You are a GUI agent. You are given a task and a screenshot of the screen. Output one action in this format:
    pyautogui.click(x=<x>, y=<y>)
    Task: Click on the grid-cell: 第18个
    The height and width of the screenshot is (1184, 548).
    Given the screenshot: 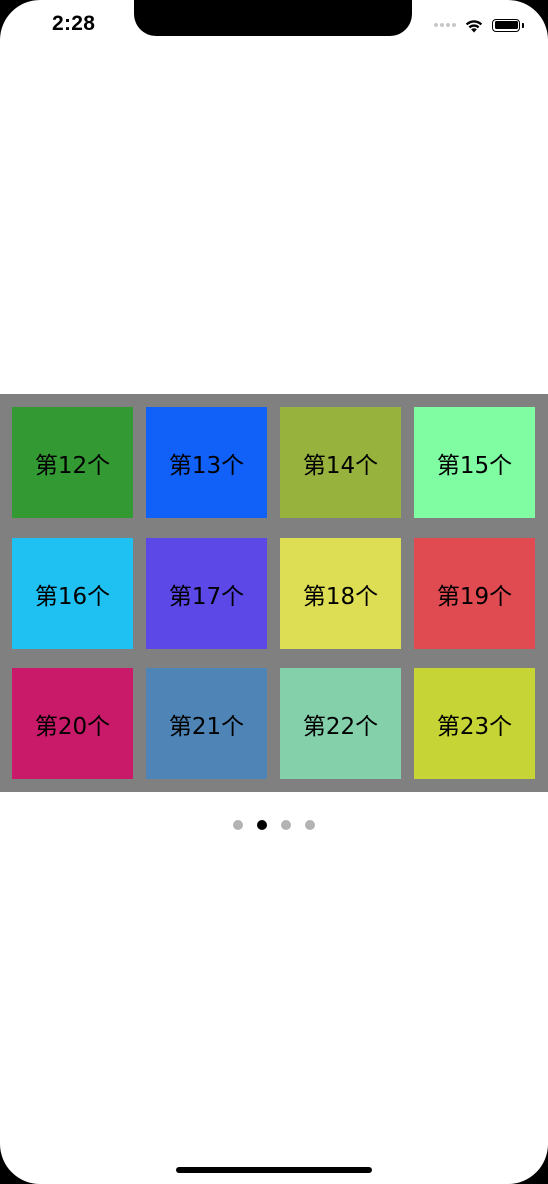 What is the action you would take?
    pyautogui.click(x=340, y=593)
    